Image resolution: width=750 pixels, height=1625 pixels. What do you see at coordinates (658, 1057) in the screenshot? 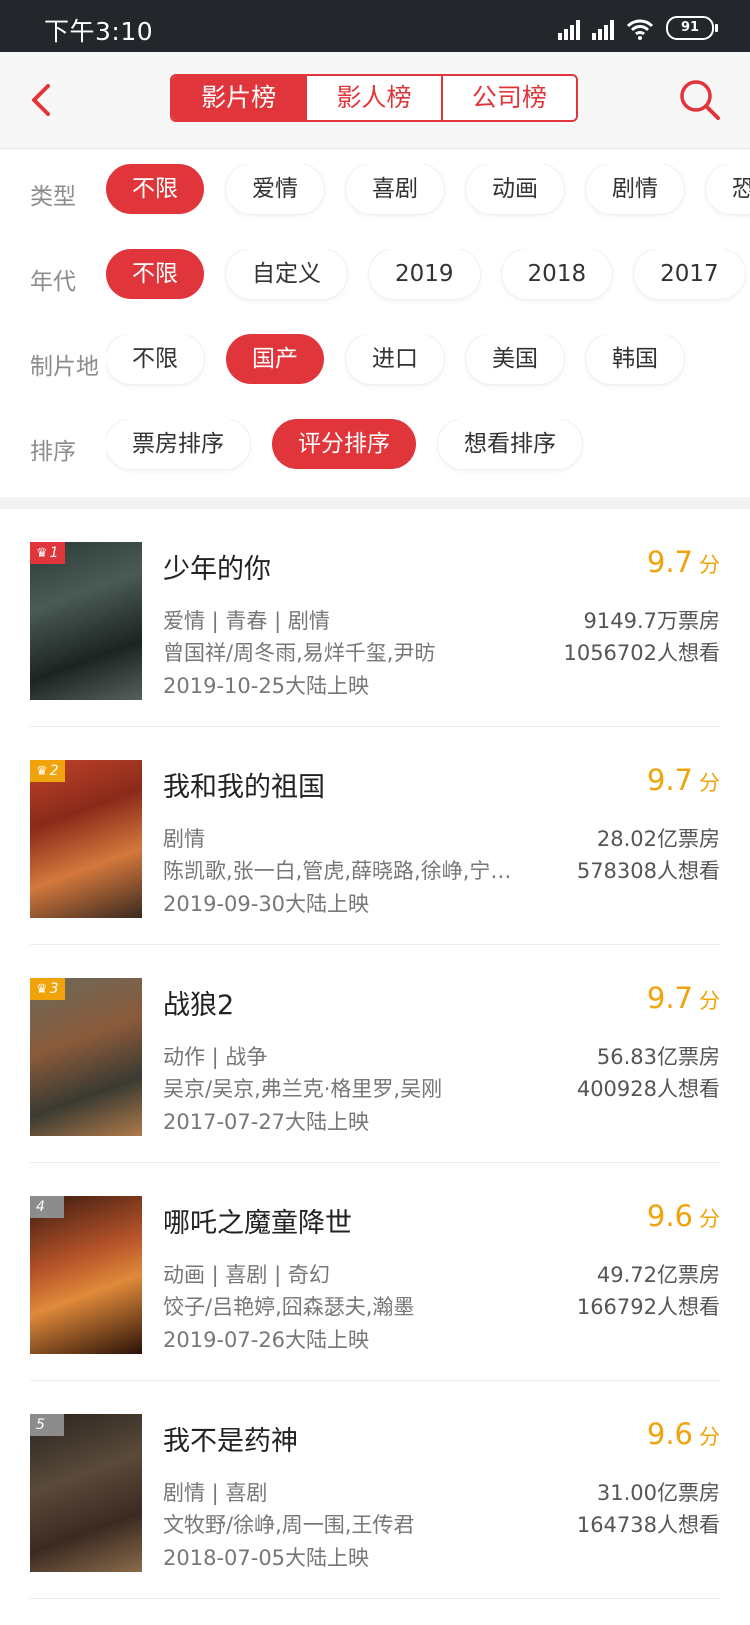
I see `box-office: 56.83亿票房` at bounding box center [658, 1057].